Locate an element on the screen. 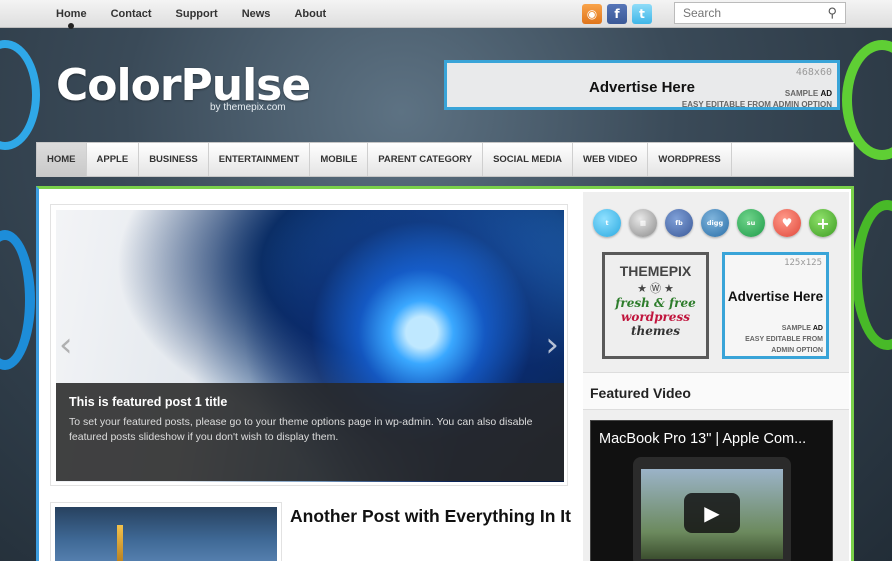 The height and width of the screenshot is (561, 892). facebook-icon: f is located at coordinates (617, 14).